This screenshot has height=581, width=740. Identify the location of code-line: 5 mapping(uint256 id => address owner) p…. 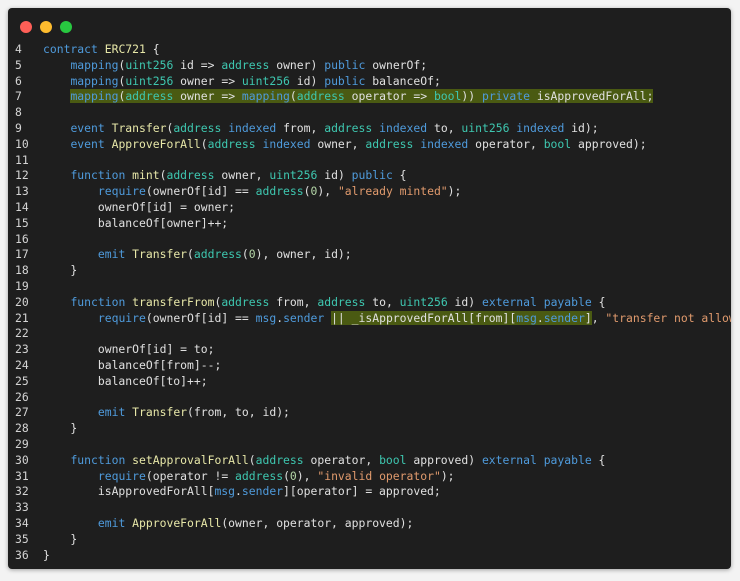
(369, 66).